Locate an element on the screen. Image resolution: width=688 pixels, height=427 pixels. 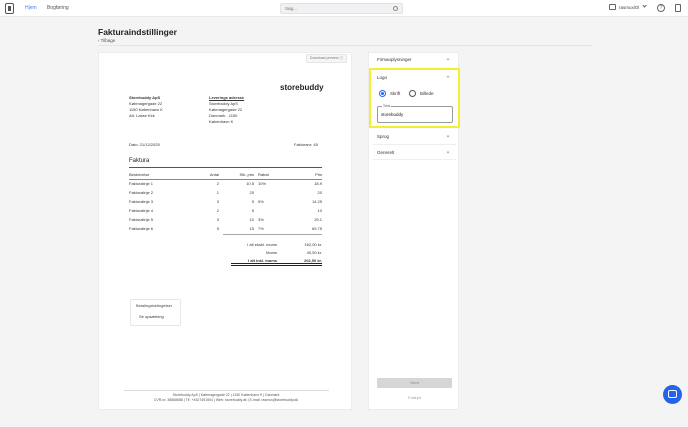
radio-image is located at coordinates (412, 93).